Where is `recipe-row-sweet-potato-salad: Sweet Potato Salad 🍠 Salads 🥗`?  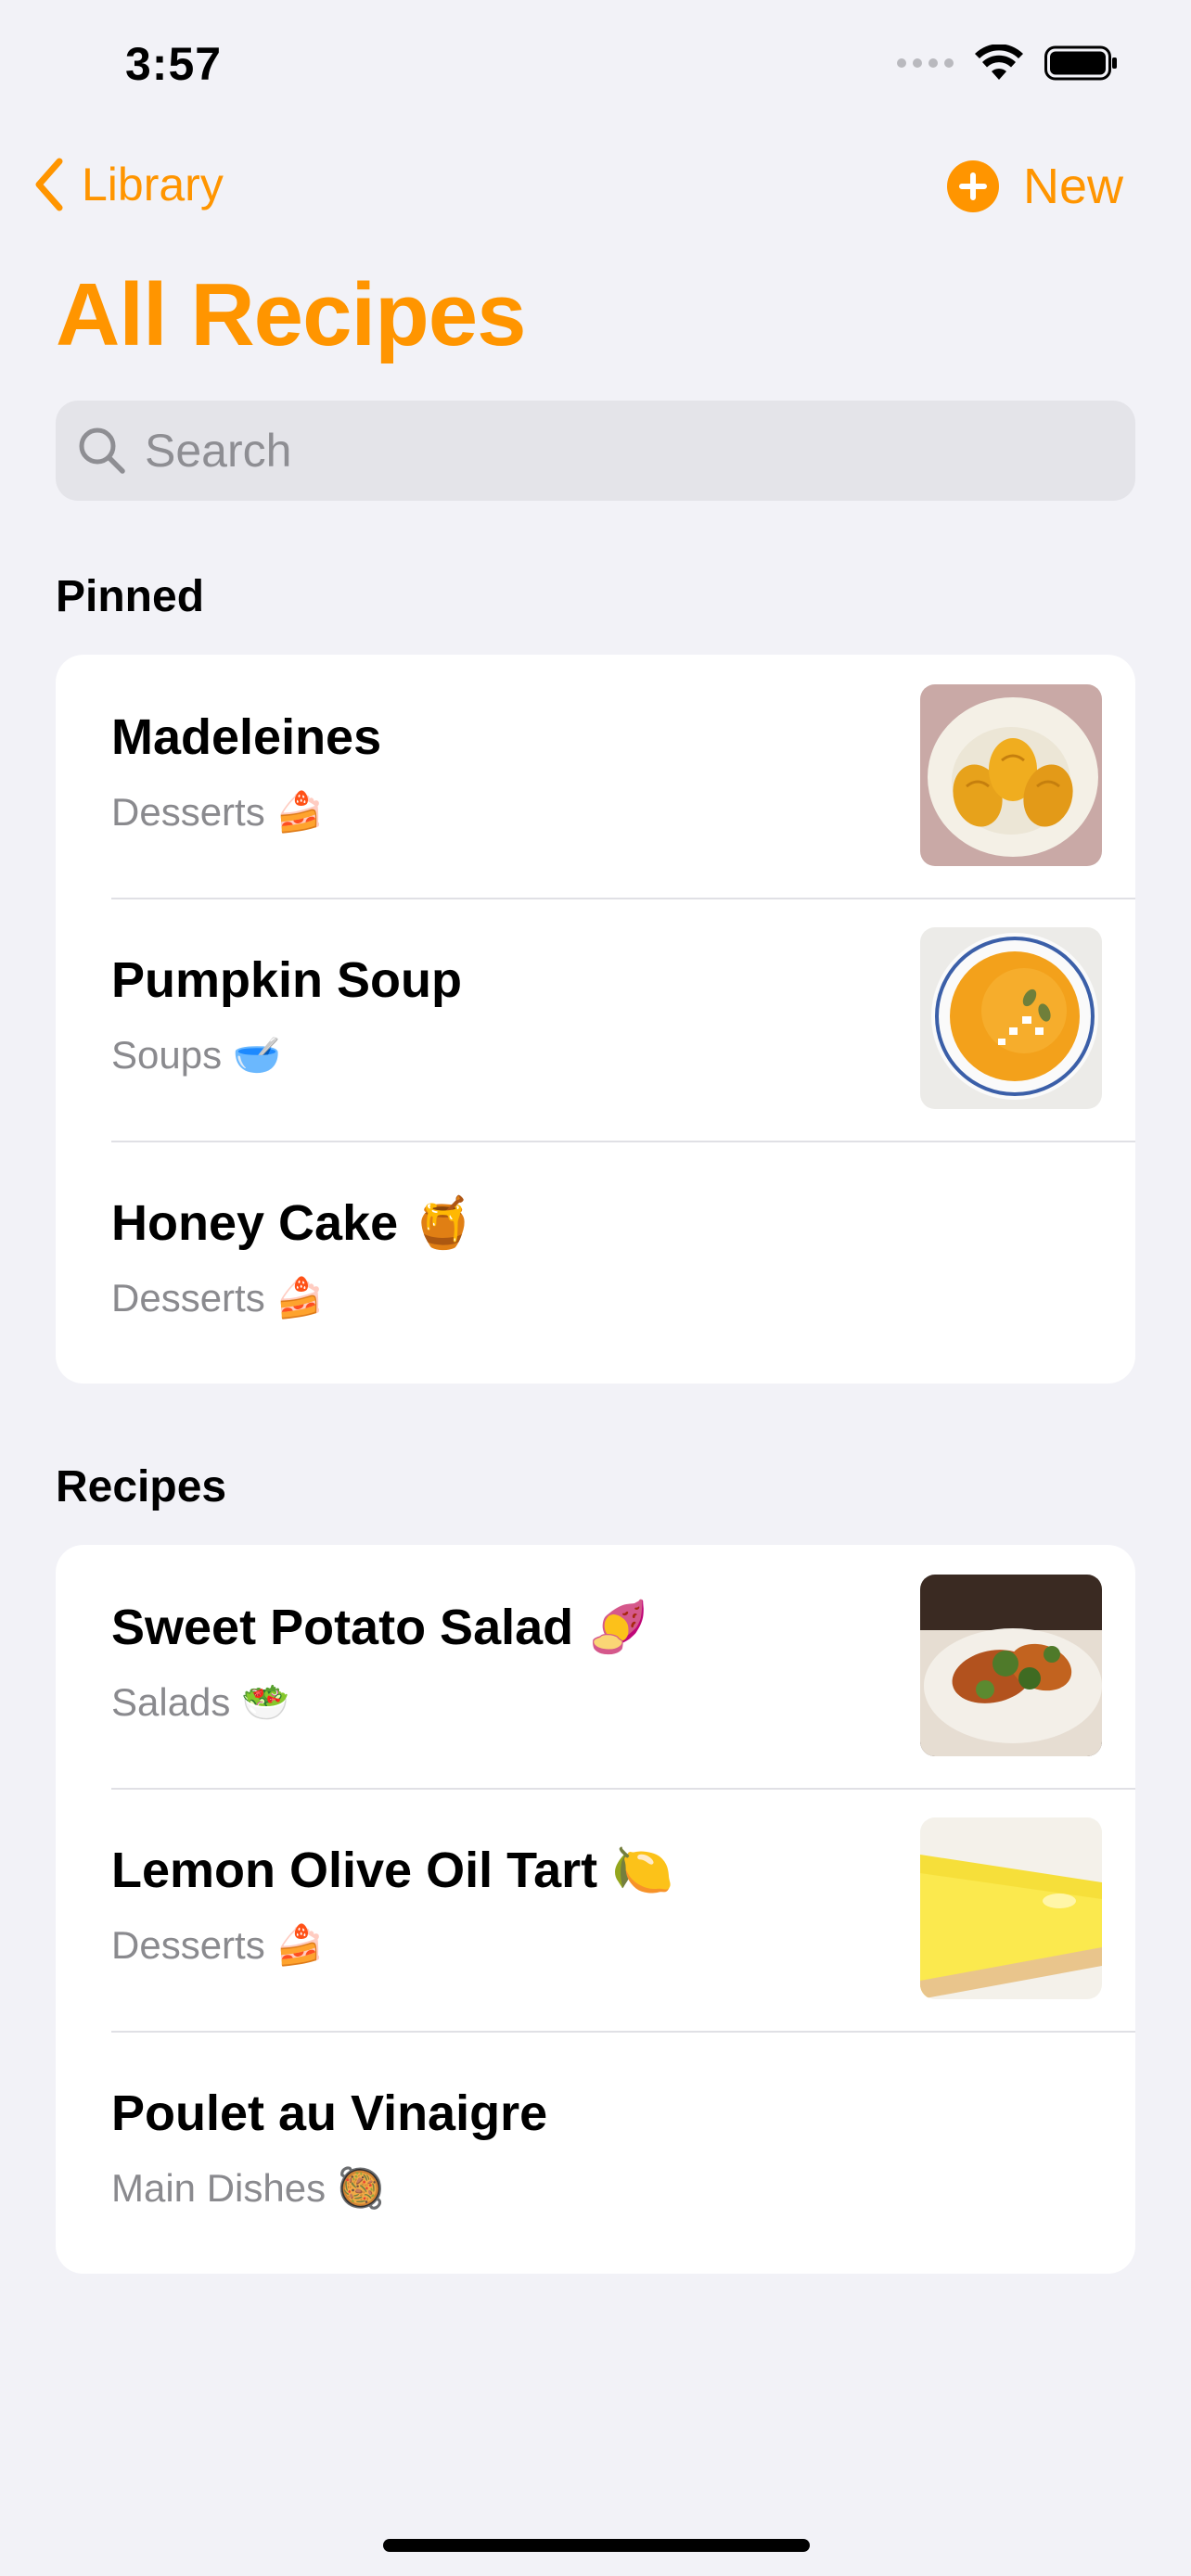
recipe-row-sweet-potato-salad: Sweet Potato Salad 🍠 Salads 🥗 is located at coordinates (595, 1666).